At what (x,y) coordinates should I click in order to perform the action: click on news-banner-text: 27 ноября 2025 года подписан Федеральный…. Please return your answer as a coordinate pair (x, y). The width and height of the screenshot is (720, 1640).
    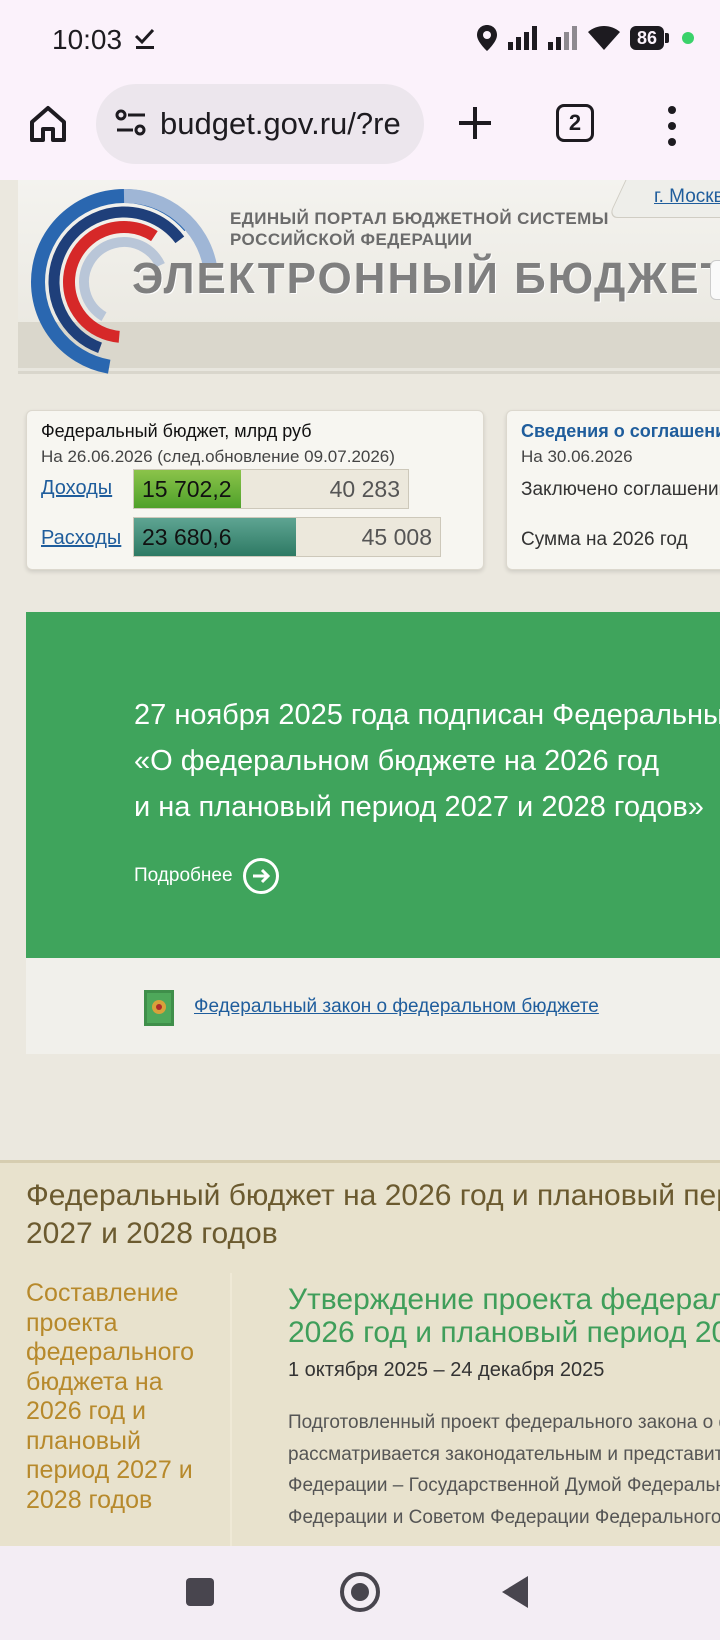
    Looking at the image, I should click on (427, 761).